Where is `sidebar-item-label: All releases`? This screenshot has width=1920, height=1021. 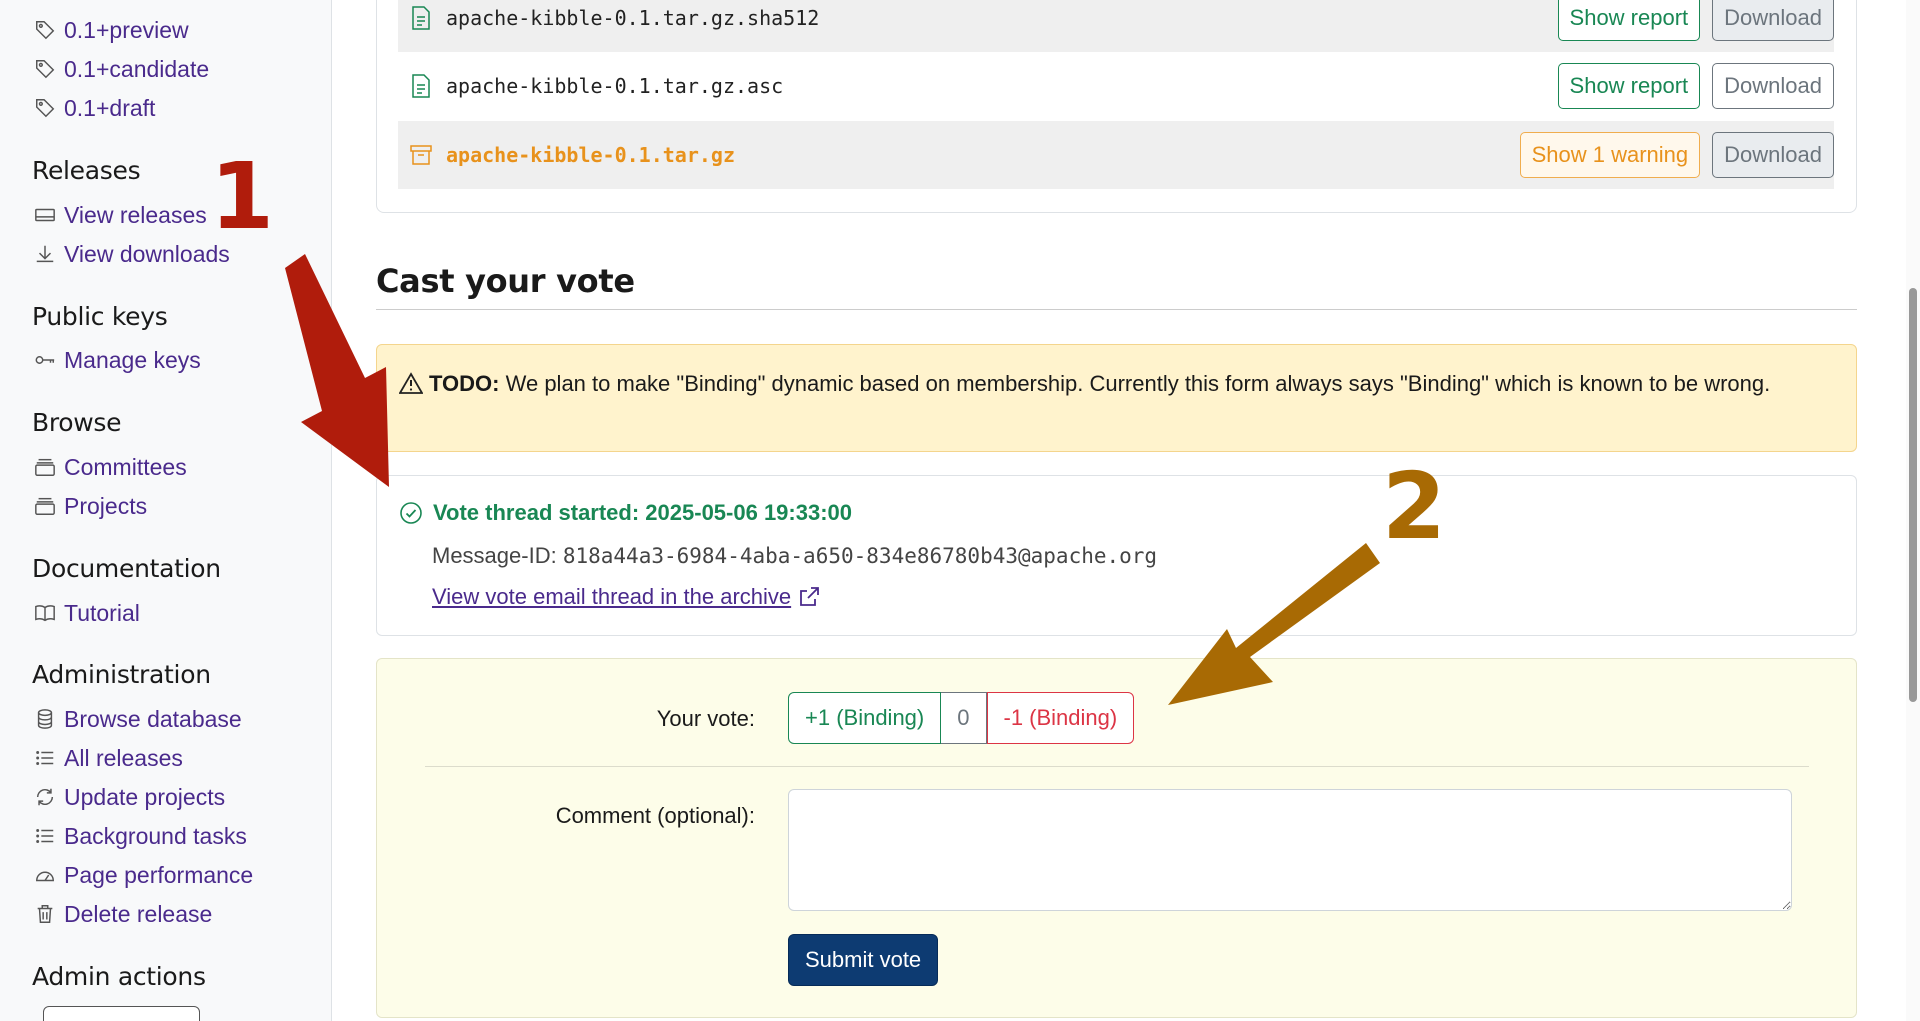
sidebar-item-label: All releases is located at coordinates (123, 757).